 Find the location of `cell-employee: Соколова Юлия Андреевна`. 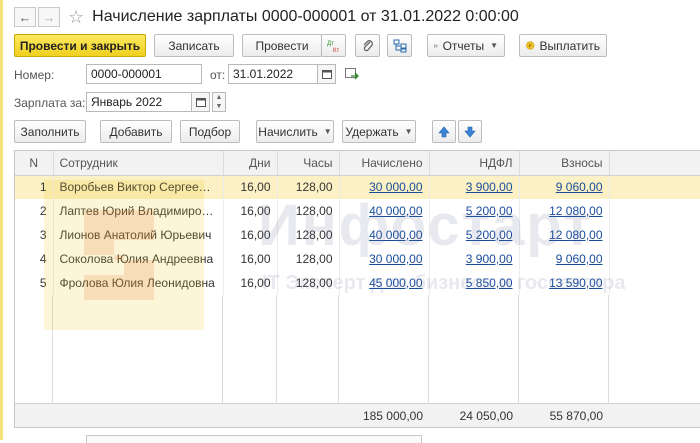

cell-employee: Соколова Юлия Андреевна is located at coordinates (138, 259).